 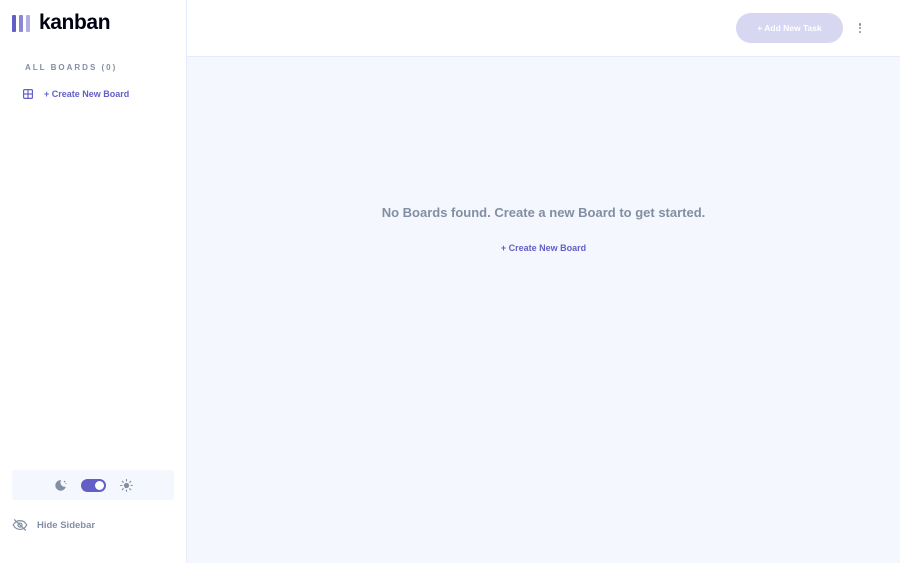 What do you see at coordinates (28, 94) in the screenshot?
I see `board-icon` at bounding box center [28, 94].